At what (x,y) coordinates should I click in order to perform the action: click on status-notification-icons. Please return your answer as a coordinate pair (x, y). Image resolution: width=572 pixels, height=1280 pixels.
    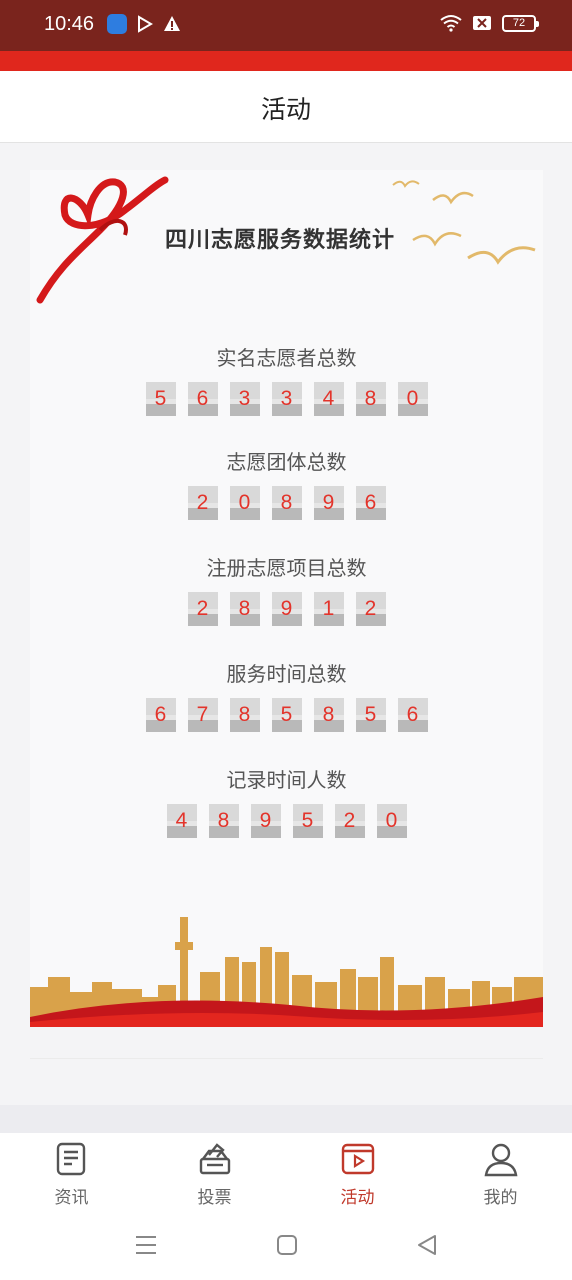
    Looking at the image, I should click on (144, 24).